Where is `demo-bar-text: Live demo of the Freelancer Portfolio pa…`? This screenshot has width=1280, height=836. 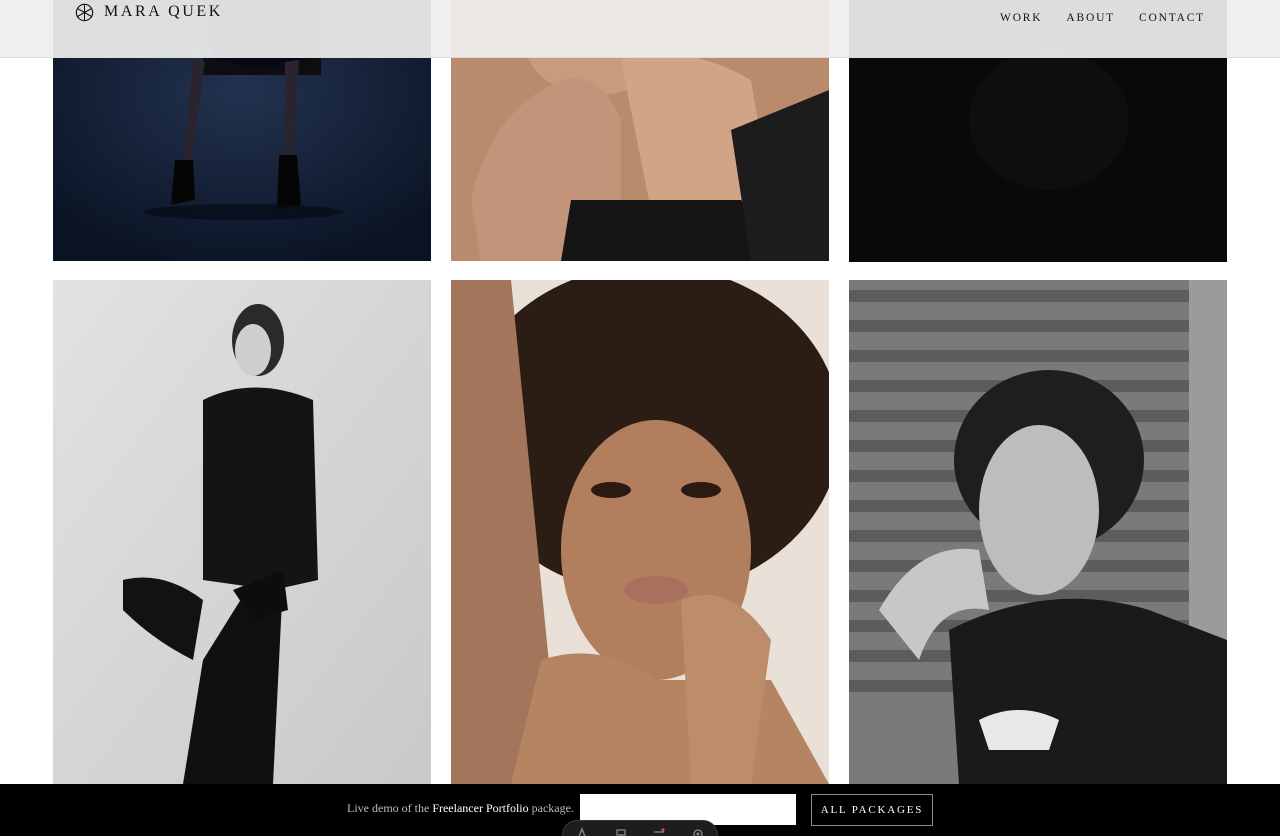 demo-bar-text: Live demo of the Freelancer Portfolio pa… is located at coordinates (460, 808).